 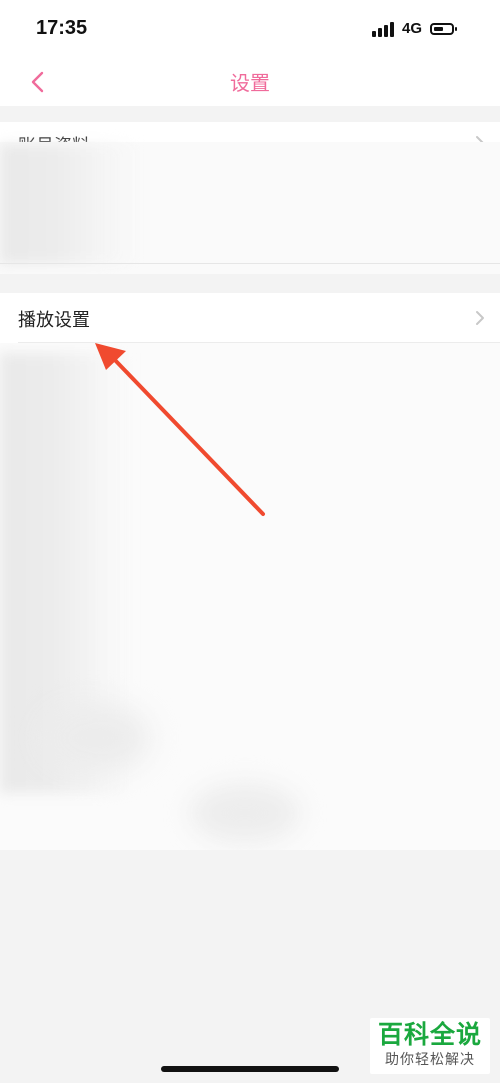 I want to click on watermark-title: 百科全说, so click(x=429, y=1034).